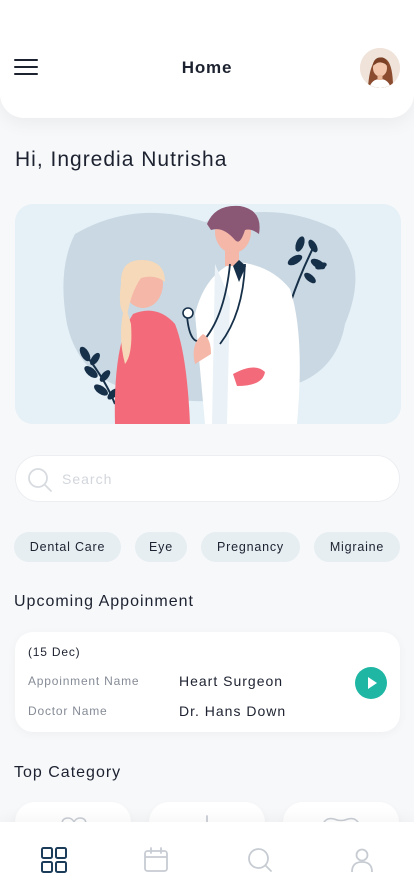 Image resolution: width=414 pixels, height=896 pixels. Describe the element at coordinates (68, 772) in the screenshot. I see `top-category-title: Top Category` at that location.